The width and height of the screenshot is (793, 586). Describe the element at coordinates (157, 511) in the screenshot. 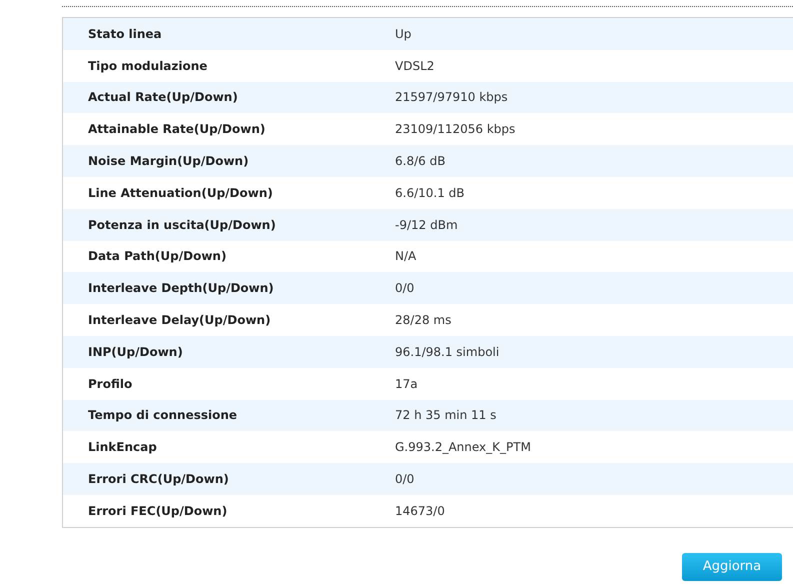

I see `row-label: Errori FEC(Up/Down)` at that location.